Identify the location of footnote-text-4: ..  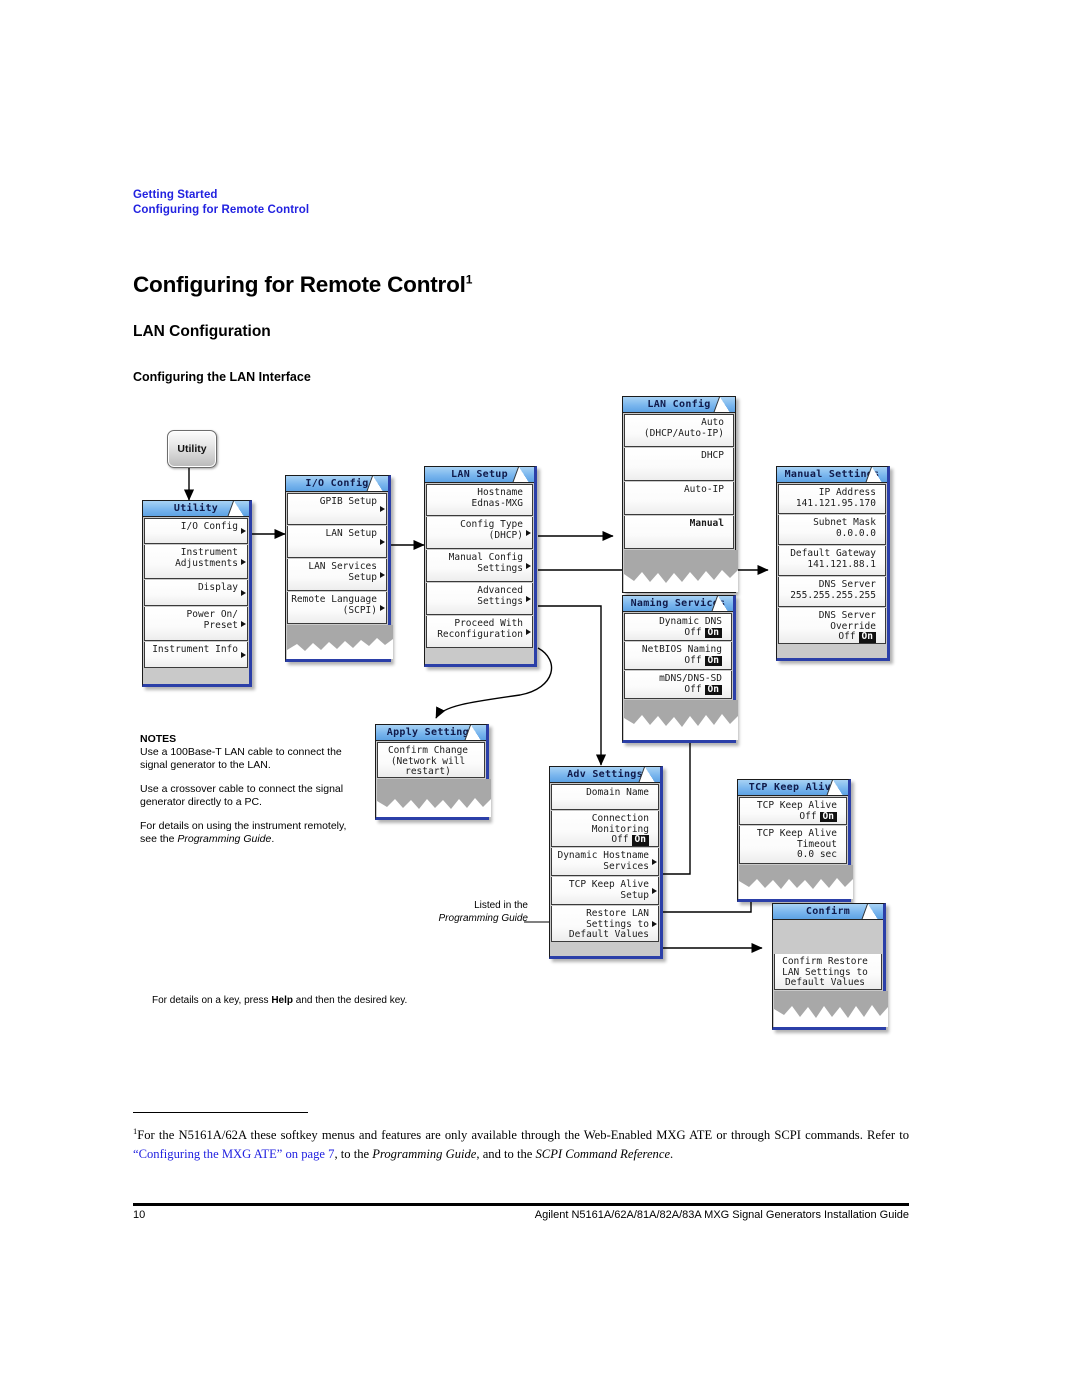
(672, 1153).